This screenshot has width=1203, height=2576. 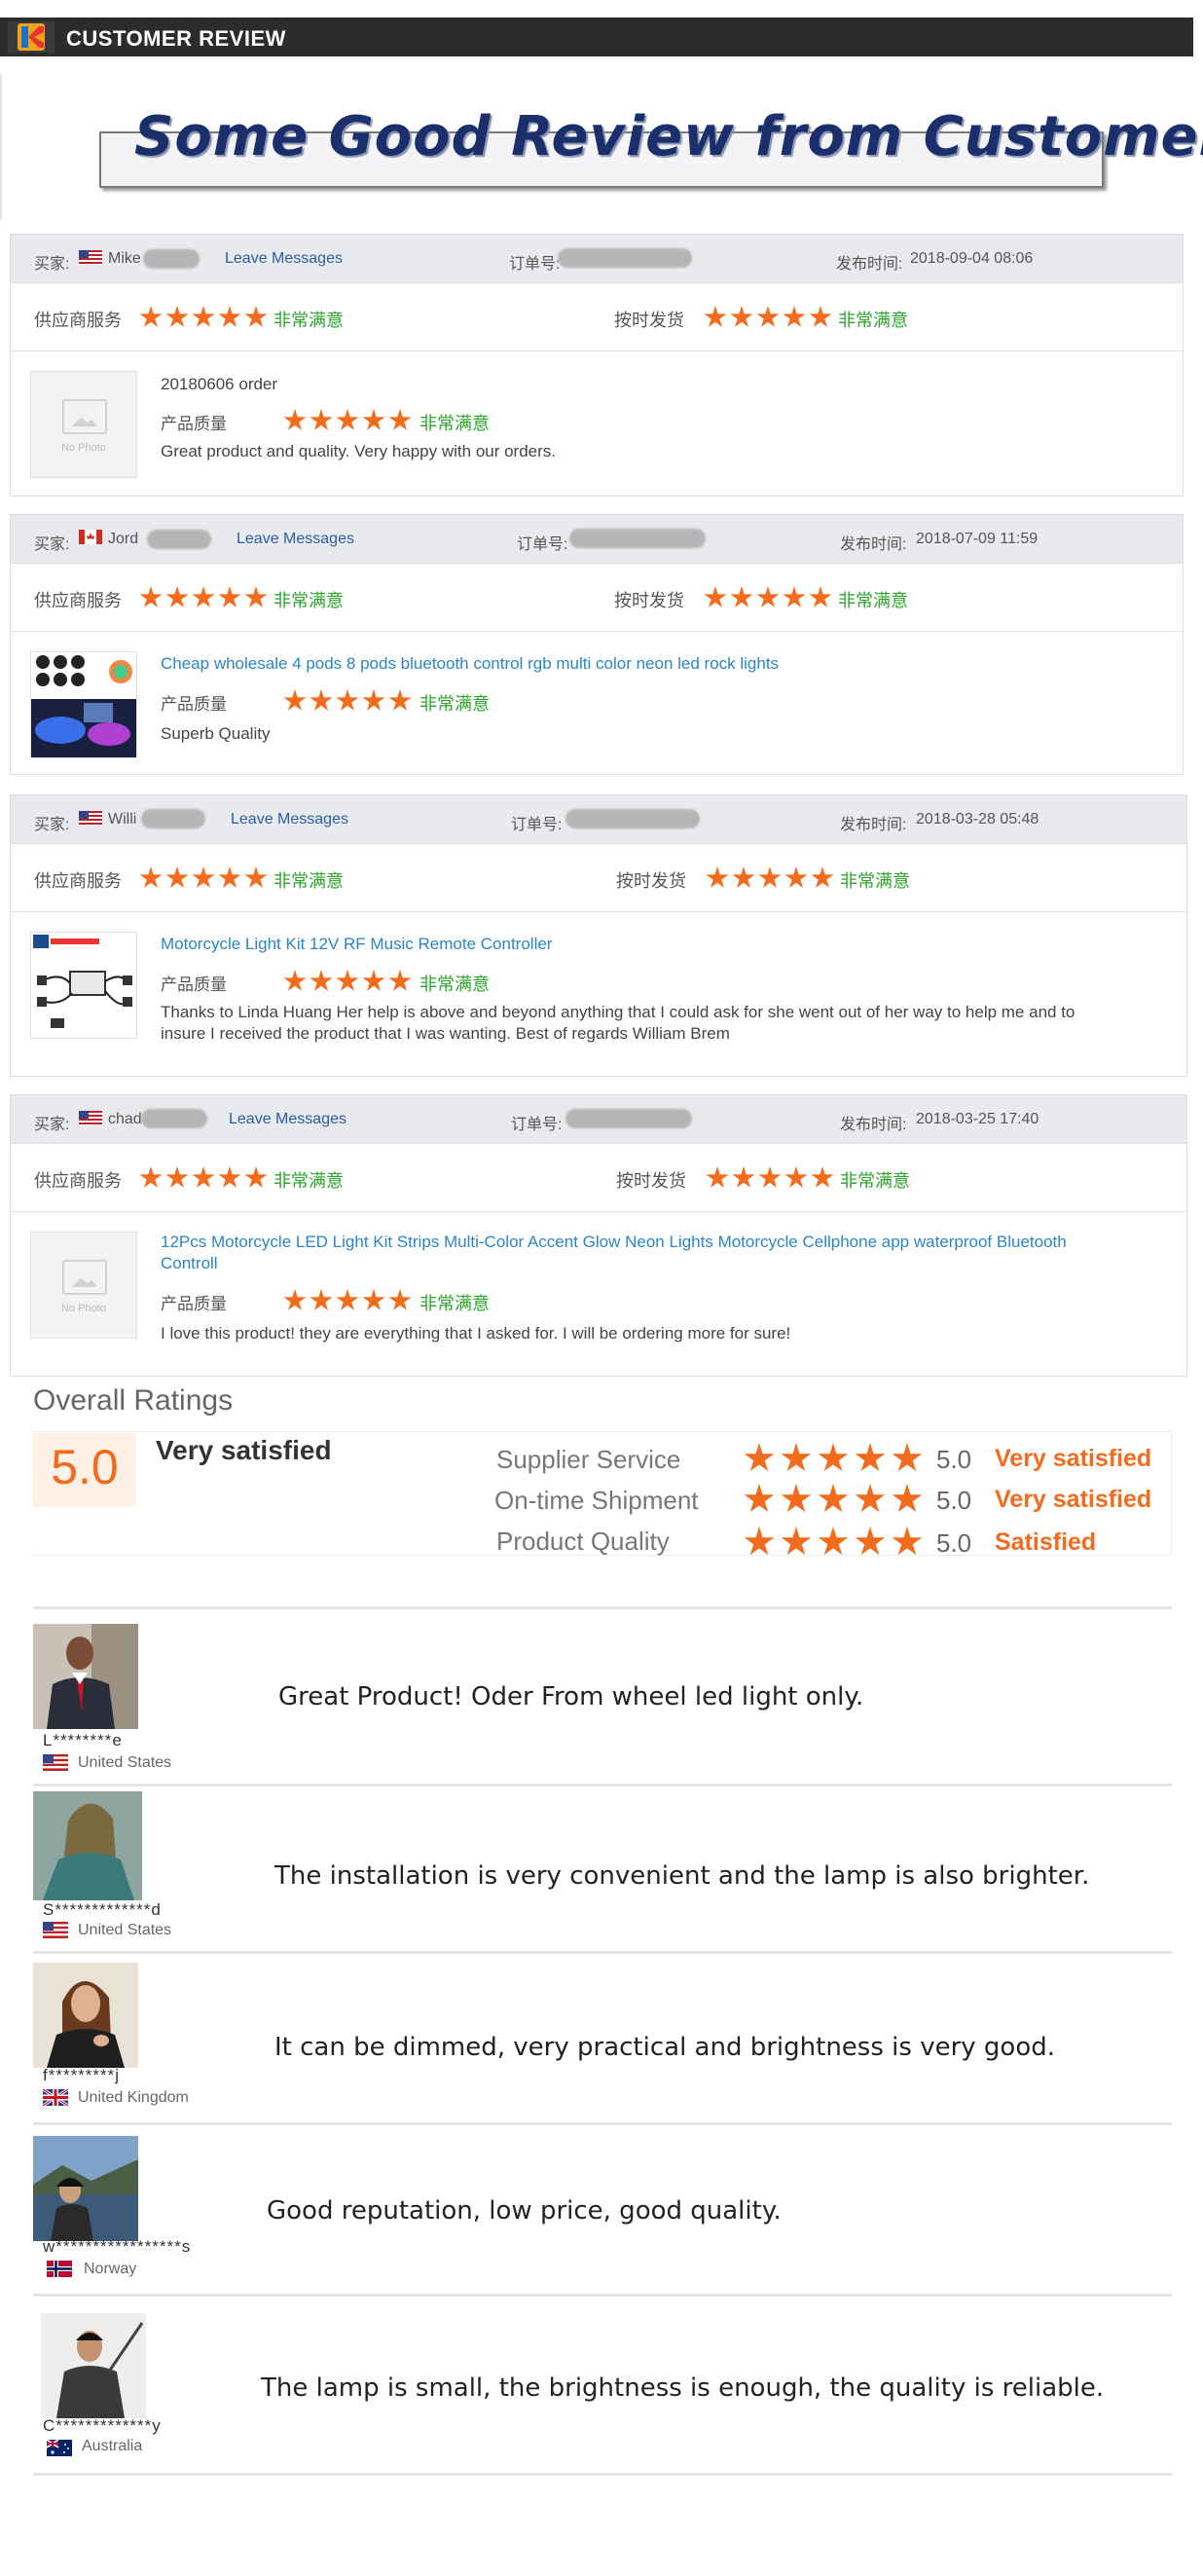 What do you see at coordinates (954, 1459) in the screenshot?
I see `supplier-service-value: 5.0` at bounding box center [954, 1459].